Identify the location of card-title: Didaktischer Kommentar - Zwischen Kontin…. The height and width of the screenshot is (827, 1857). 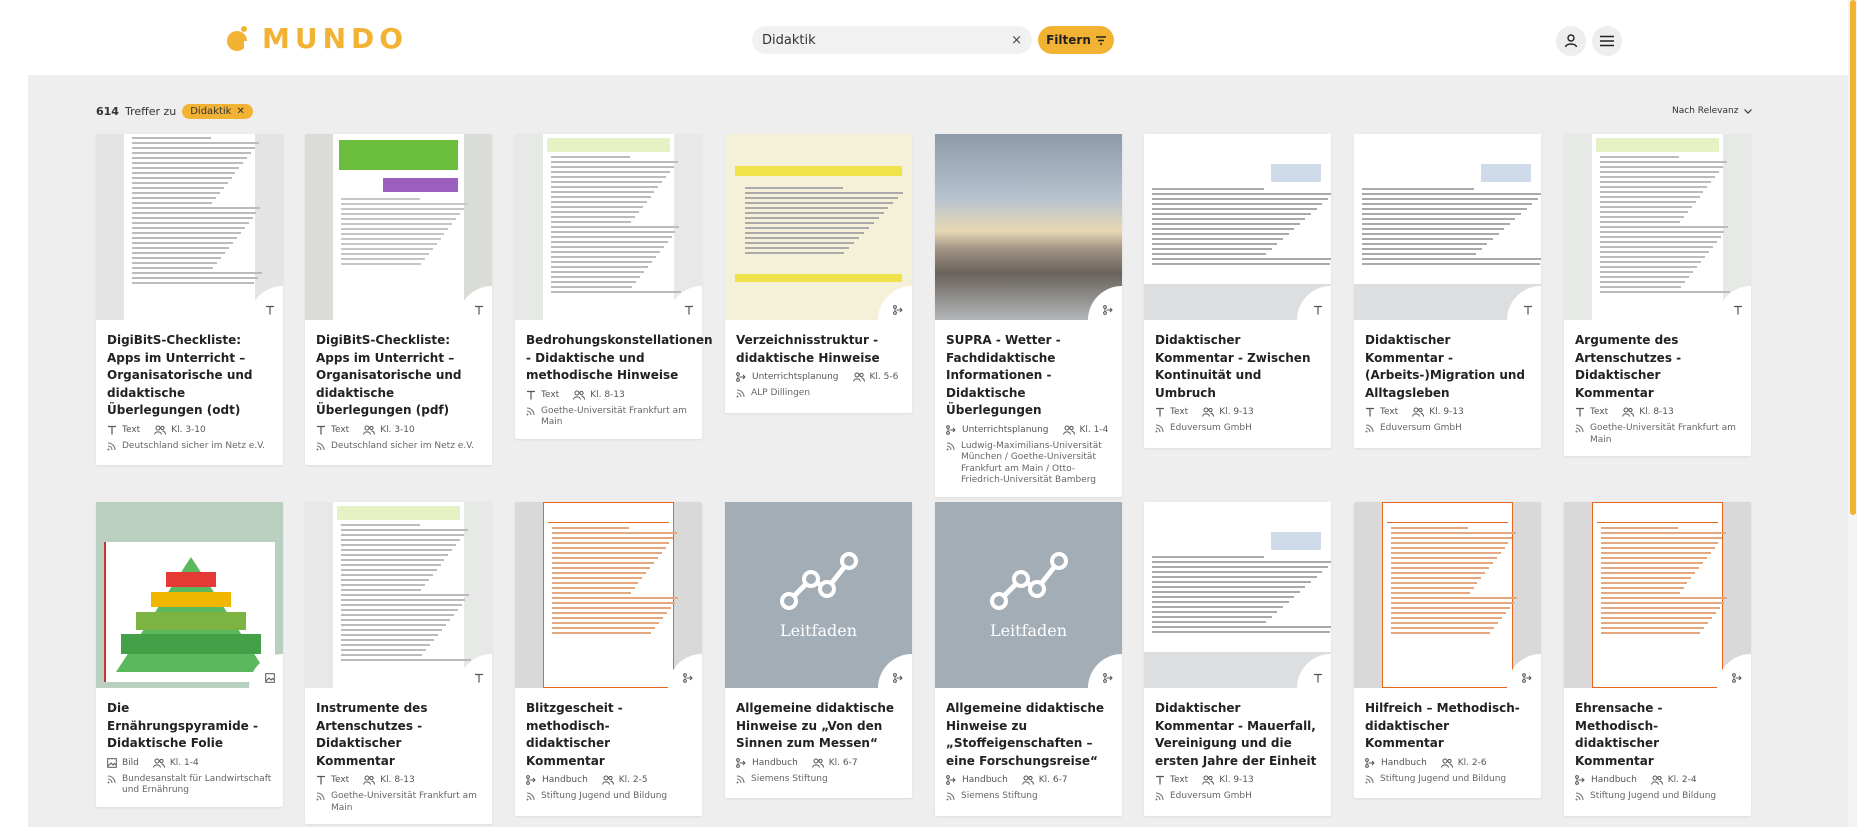
(1237, 361).